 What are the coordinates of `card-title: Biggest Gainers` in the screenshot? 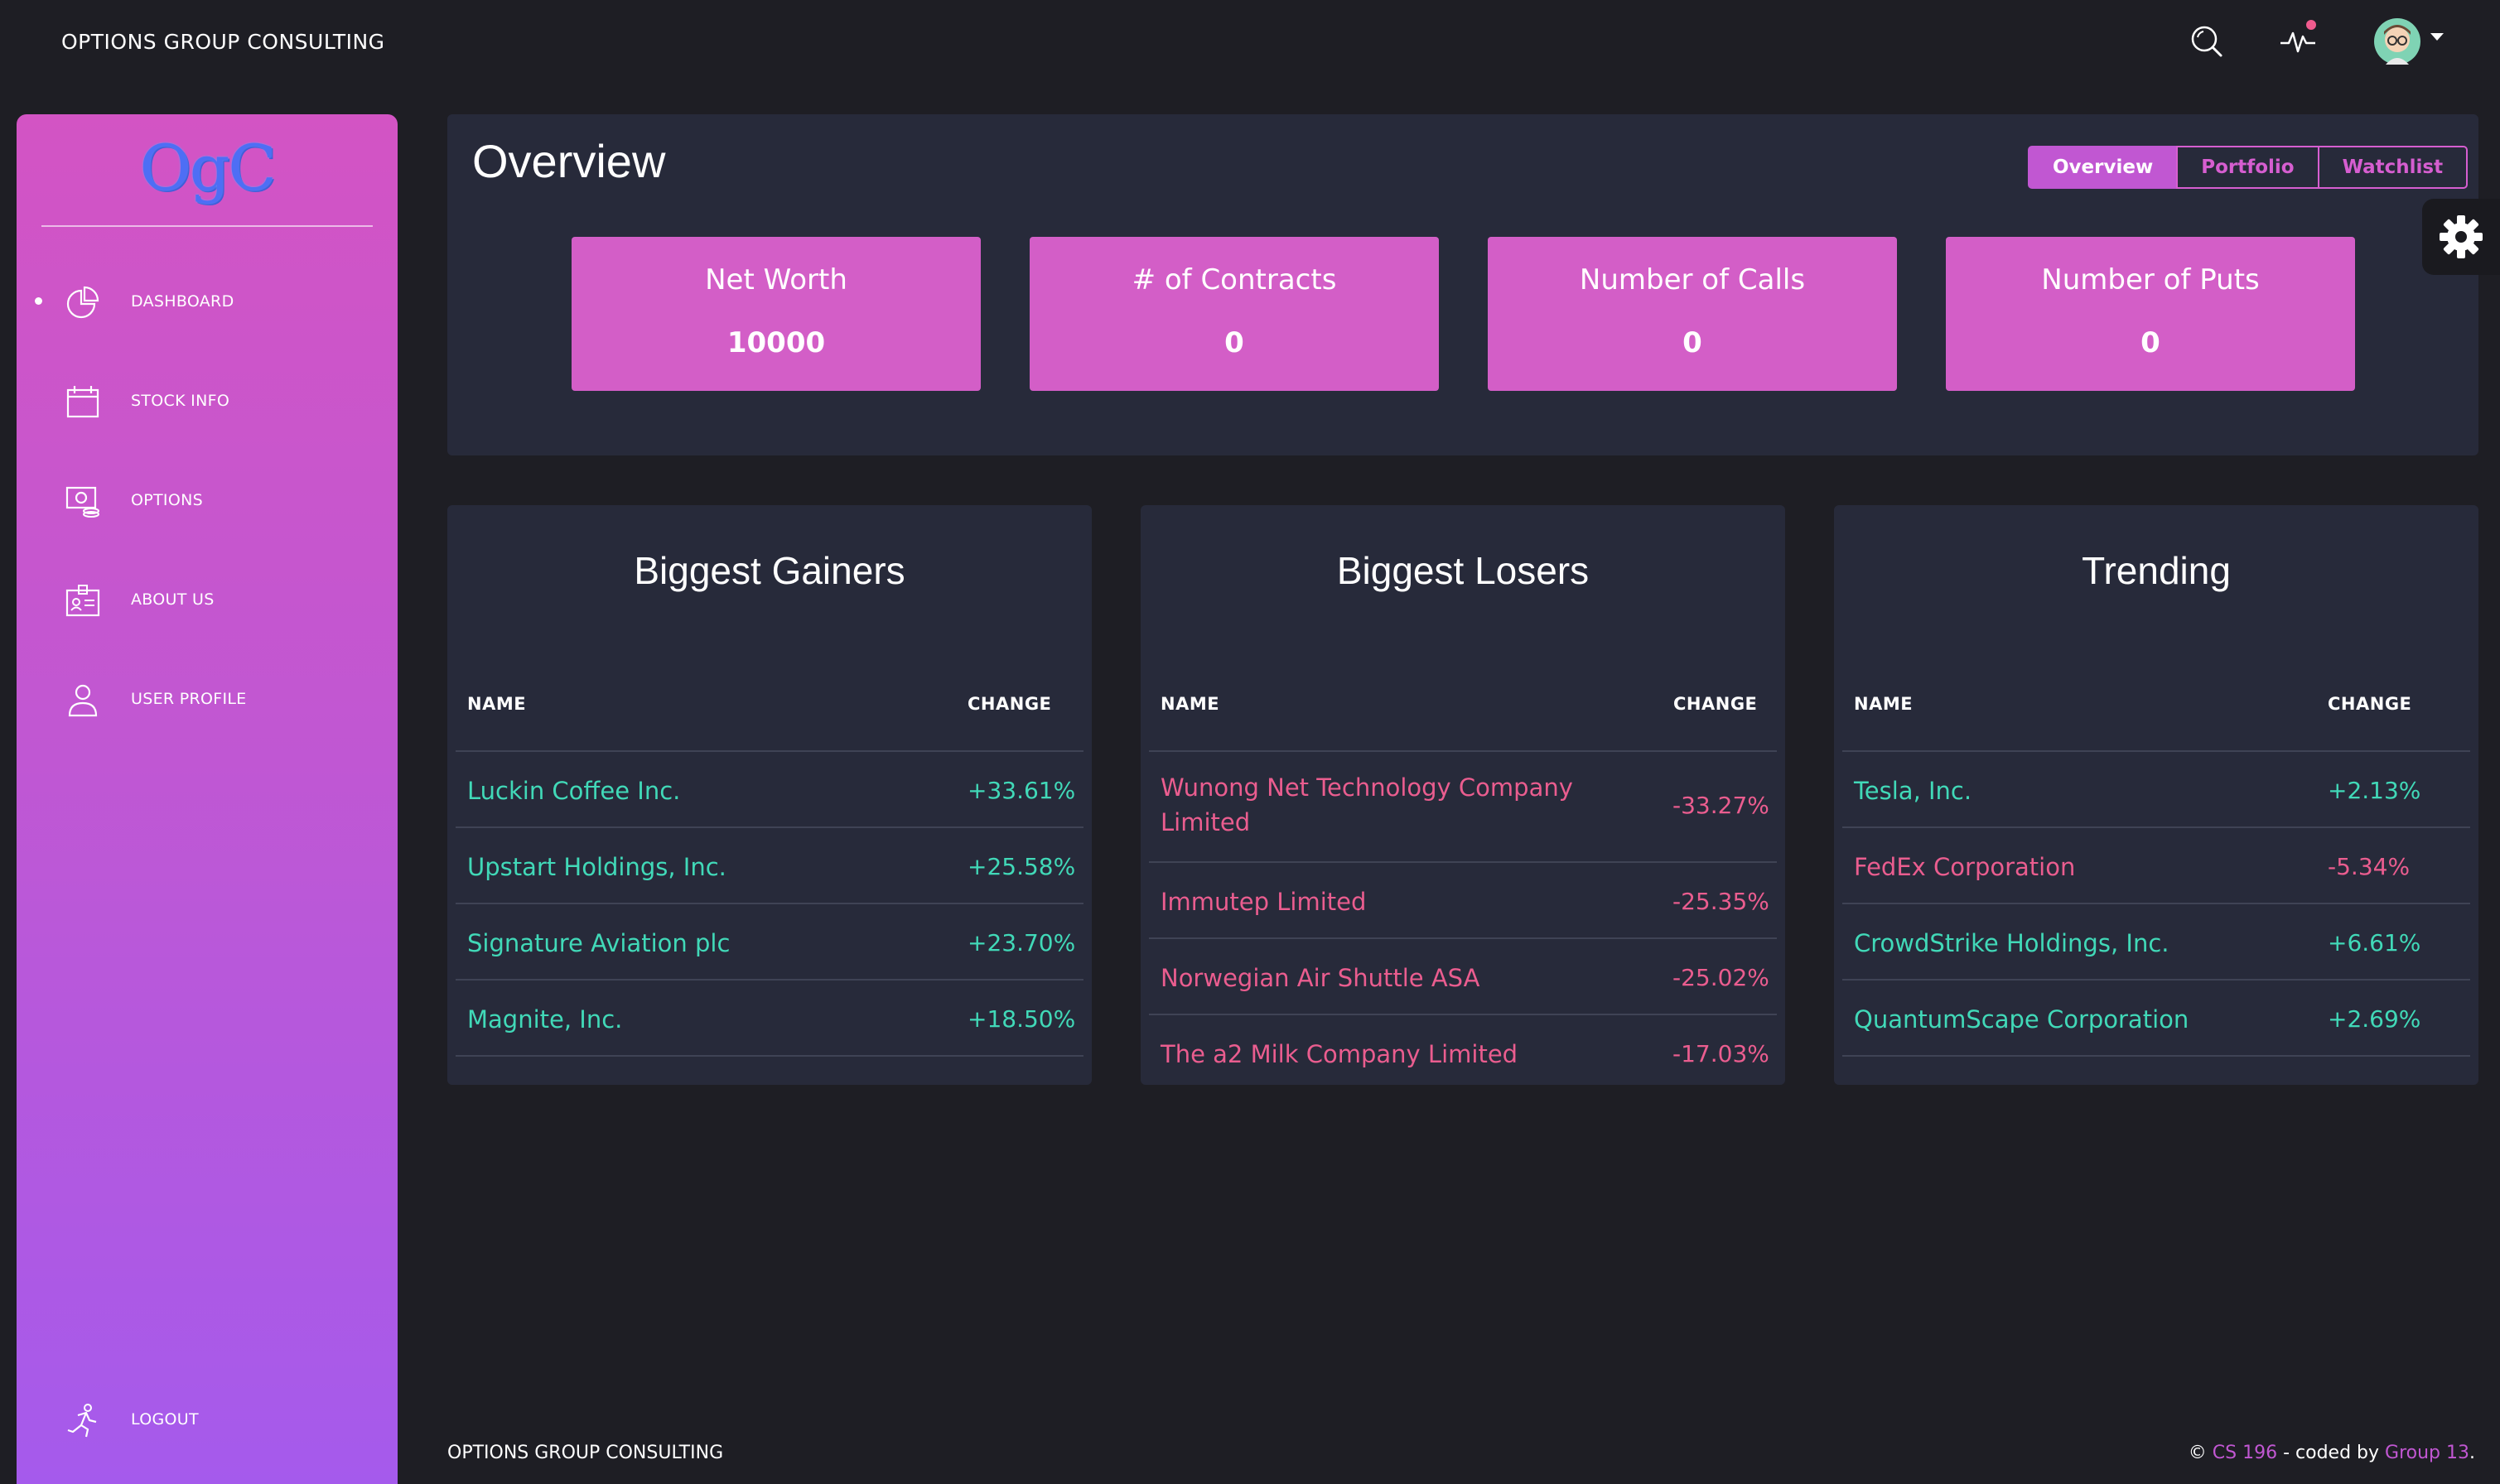 It's located at (770, 570).